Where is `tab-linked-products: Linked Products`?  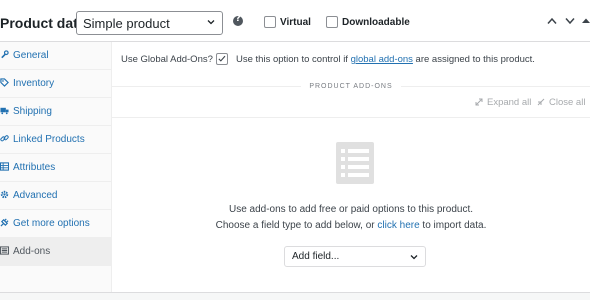
tab-linked-products: Linked Products is located at coordinates (56, 140).